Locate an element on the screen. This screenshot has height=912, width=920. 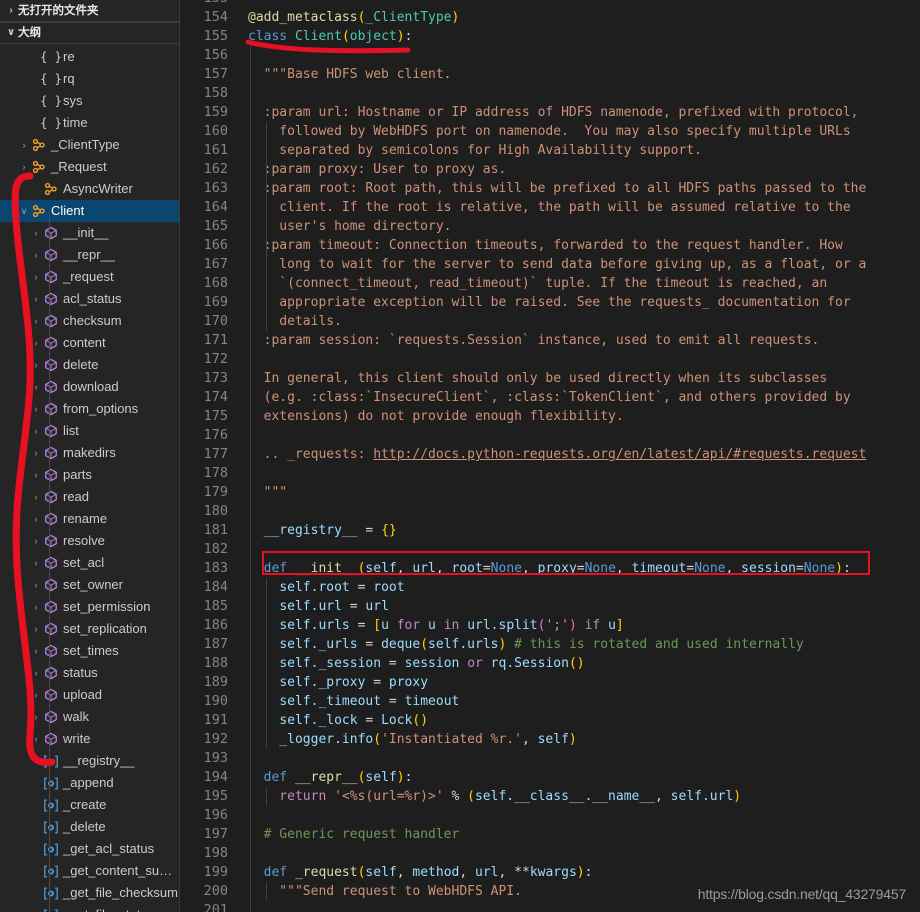
outline-item-re: { } re is located at coordinates (90, 57).